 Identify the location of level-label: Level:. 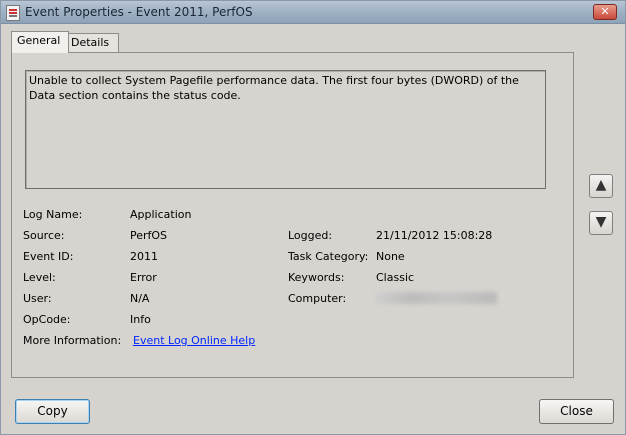
(39, 277).